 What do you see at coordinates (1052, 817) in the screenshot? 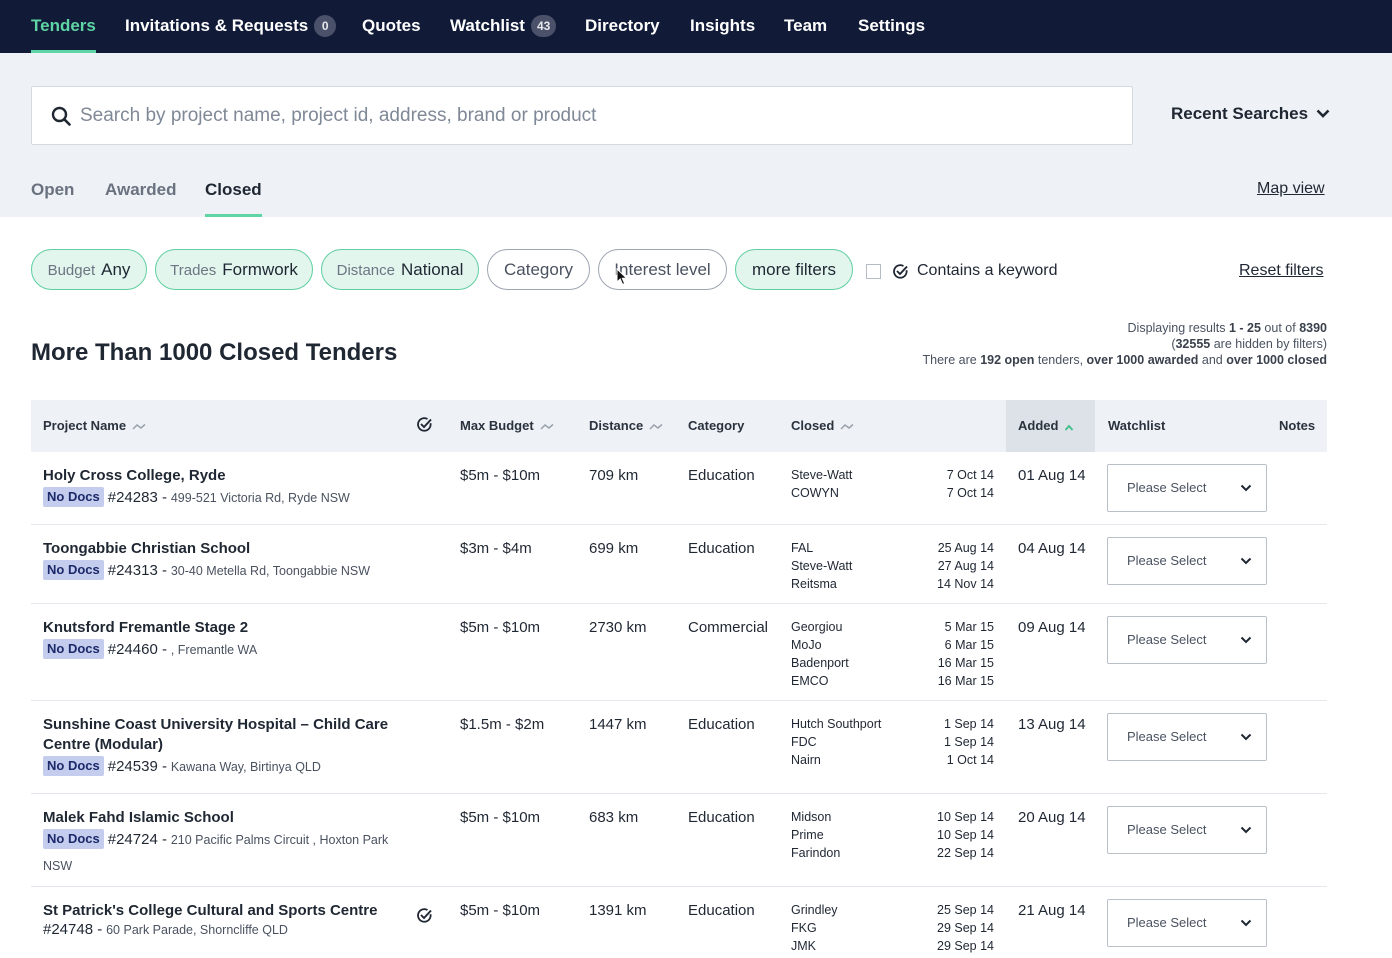
I see `added-date: 20 Aug 14` at bounding box center [1052, 817].